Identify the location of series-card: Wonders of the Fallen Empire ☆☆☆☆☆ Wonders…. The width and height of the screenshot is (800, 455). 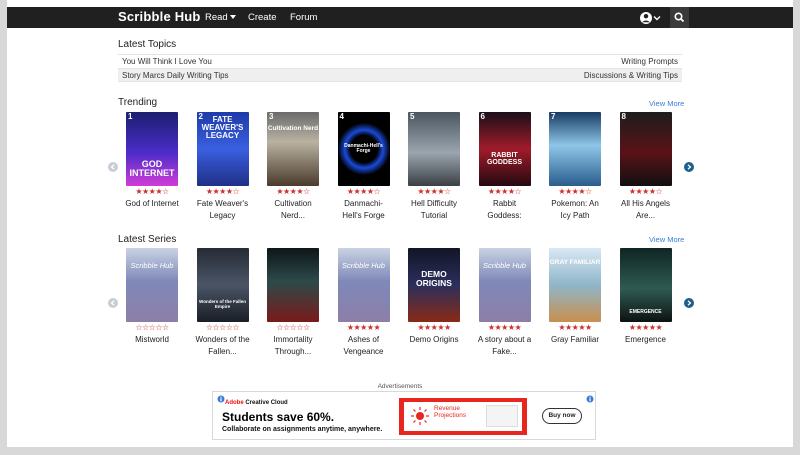
(223, 303).